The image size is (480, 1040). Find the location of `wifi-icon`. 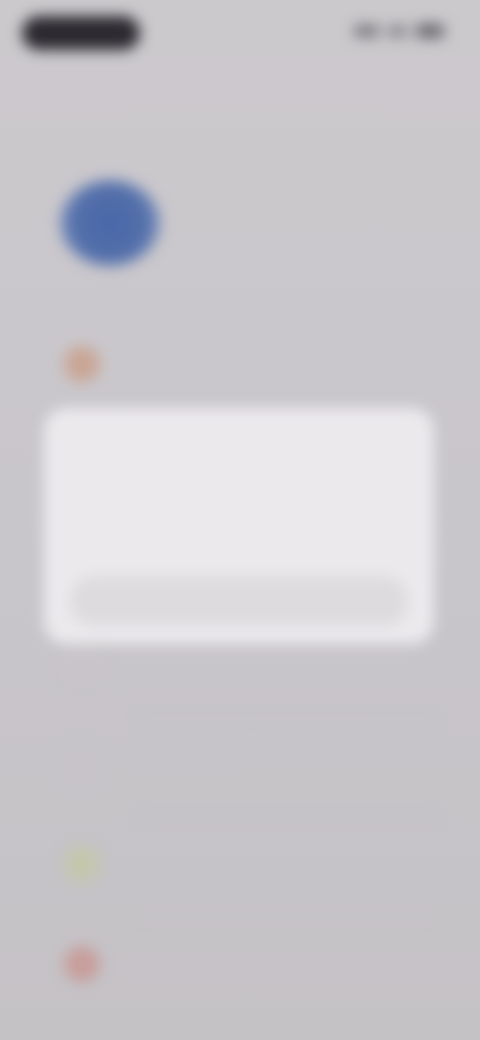

wifi-icon is located at coordinates (397, 31).